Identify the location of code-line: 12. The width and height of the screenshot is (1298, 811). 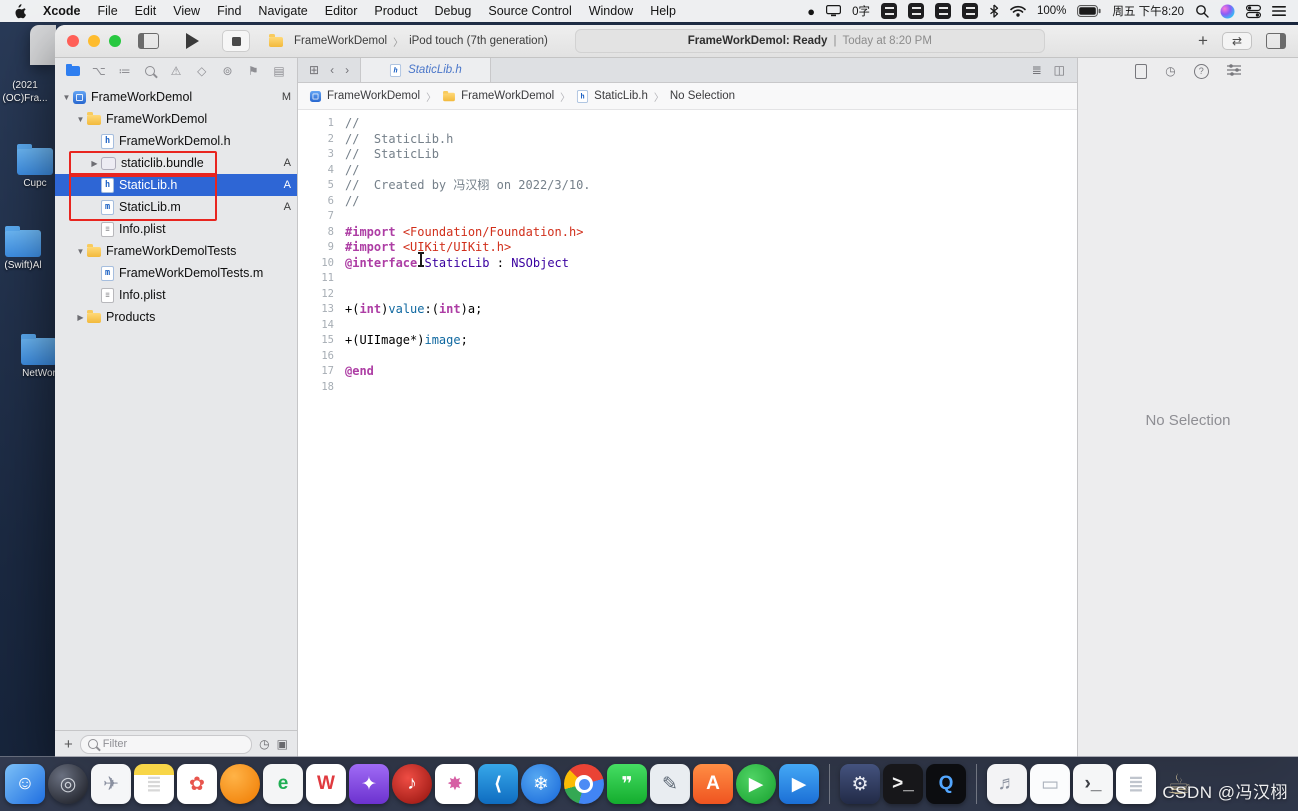
(687, 295).